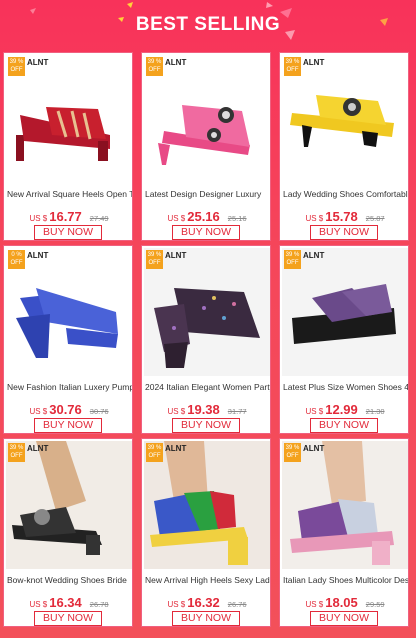 Image resolution: width=416 pixels, height=638 pixels. Describe the element at coordinates (207, 194) in the screenshot. I see `product-title: Latest Design Designer Luxury` at that location.